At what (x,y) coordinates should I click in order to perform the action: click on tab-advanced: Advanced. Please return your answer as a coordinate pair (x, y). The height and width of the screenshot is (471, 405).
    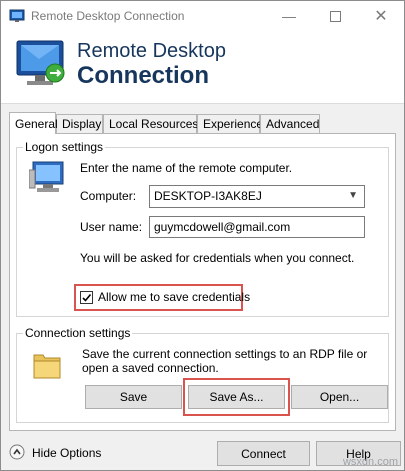
    Looking at the image, I should click on (290, 123).